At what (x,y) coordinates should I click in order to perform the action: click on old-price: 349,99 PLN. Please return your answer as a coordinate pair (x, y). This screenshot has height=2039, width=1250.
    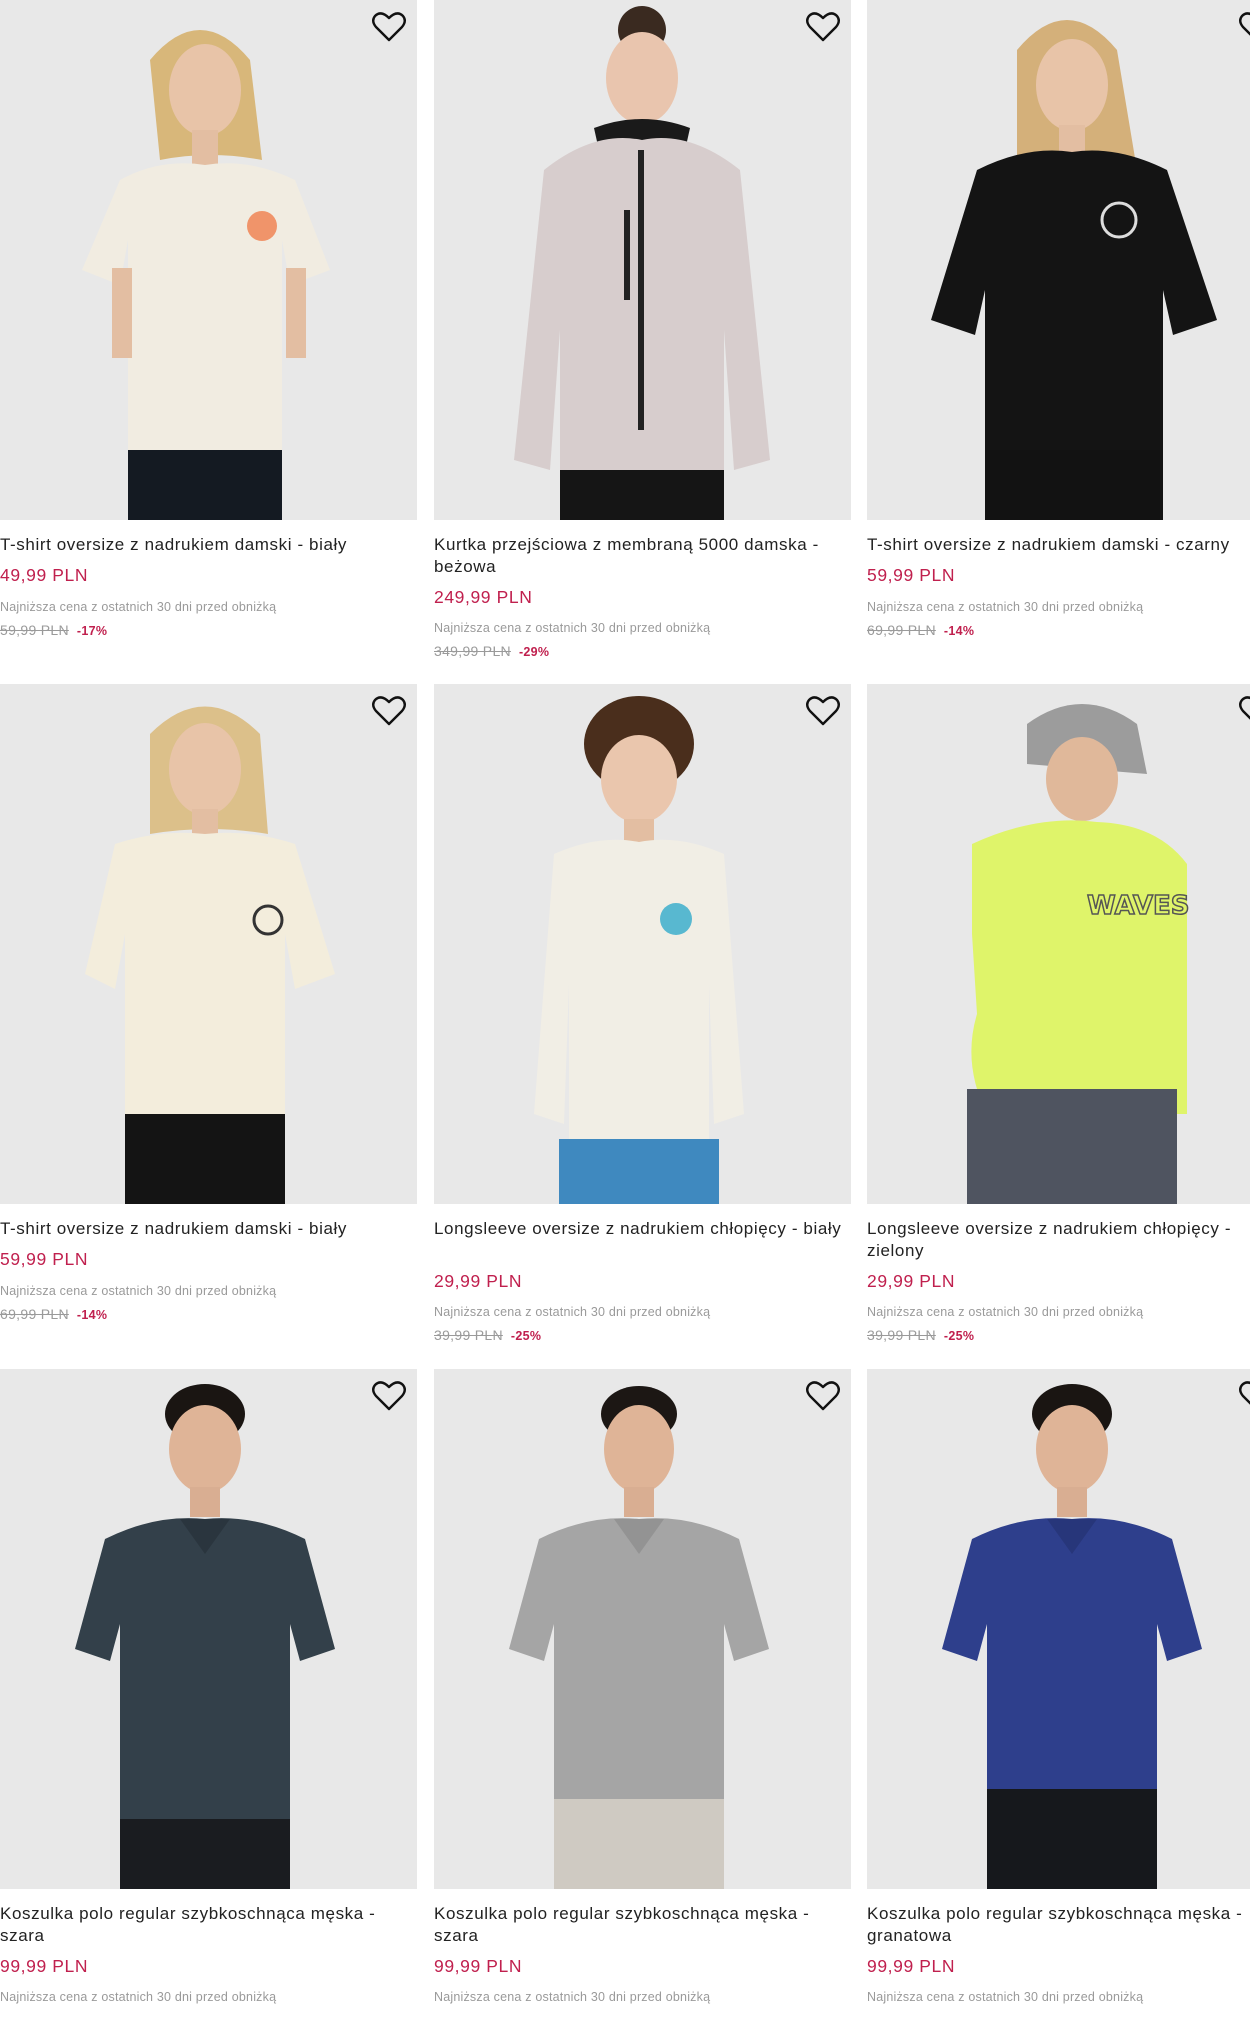
    Looking at the image, I should click on (472, 651).